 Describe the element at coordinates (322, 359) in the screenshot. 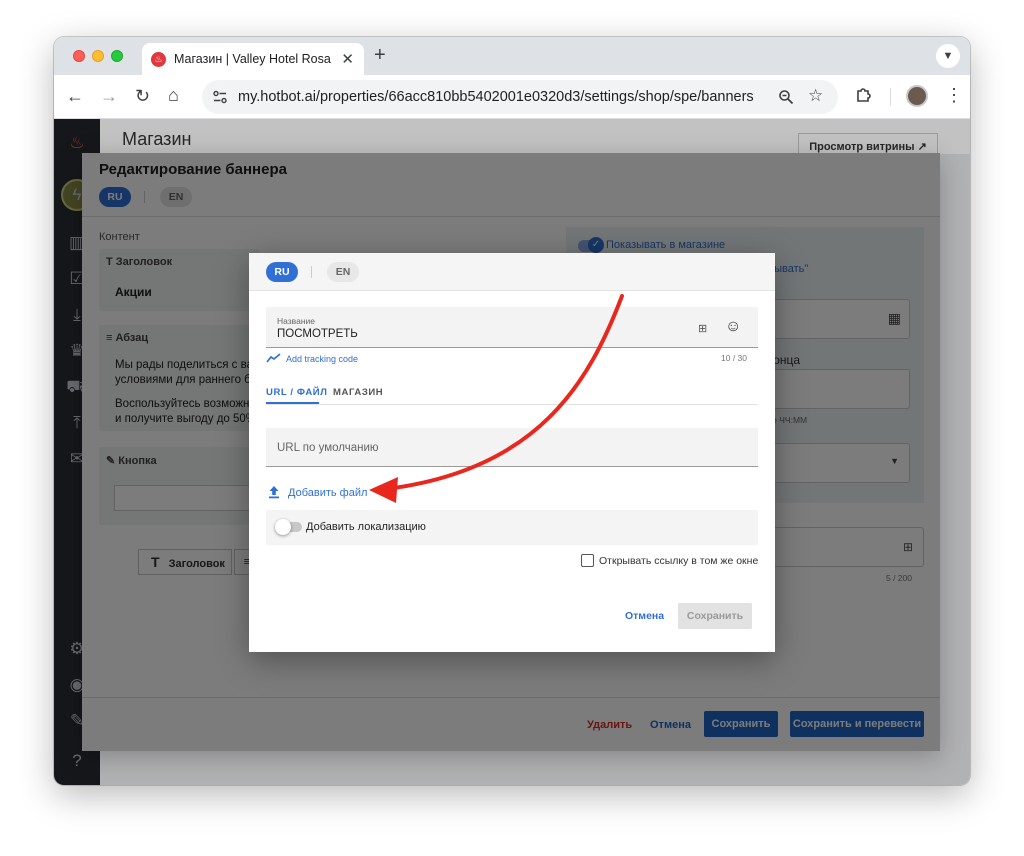

I see `add-tracking-code-link: Add tracking code` at that location.